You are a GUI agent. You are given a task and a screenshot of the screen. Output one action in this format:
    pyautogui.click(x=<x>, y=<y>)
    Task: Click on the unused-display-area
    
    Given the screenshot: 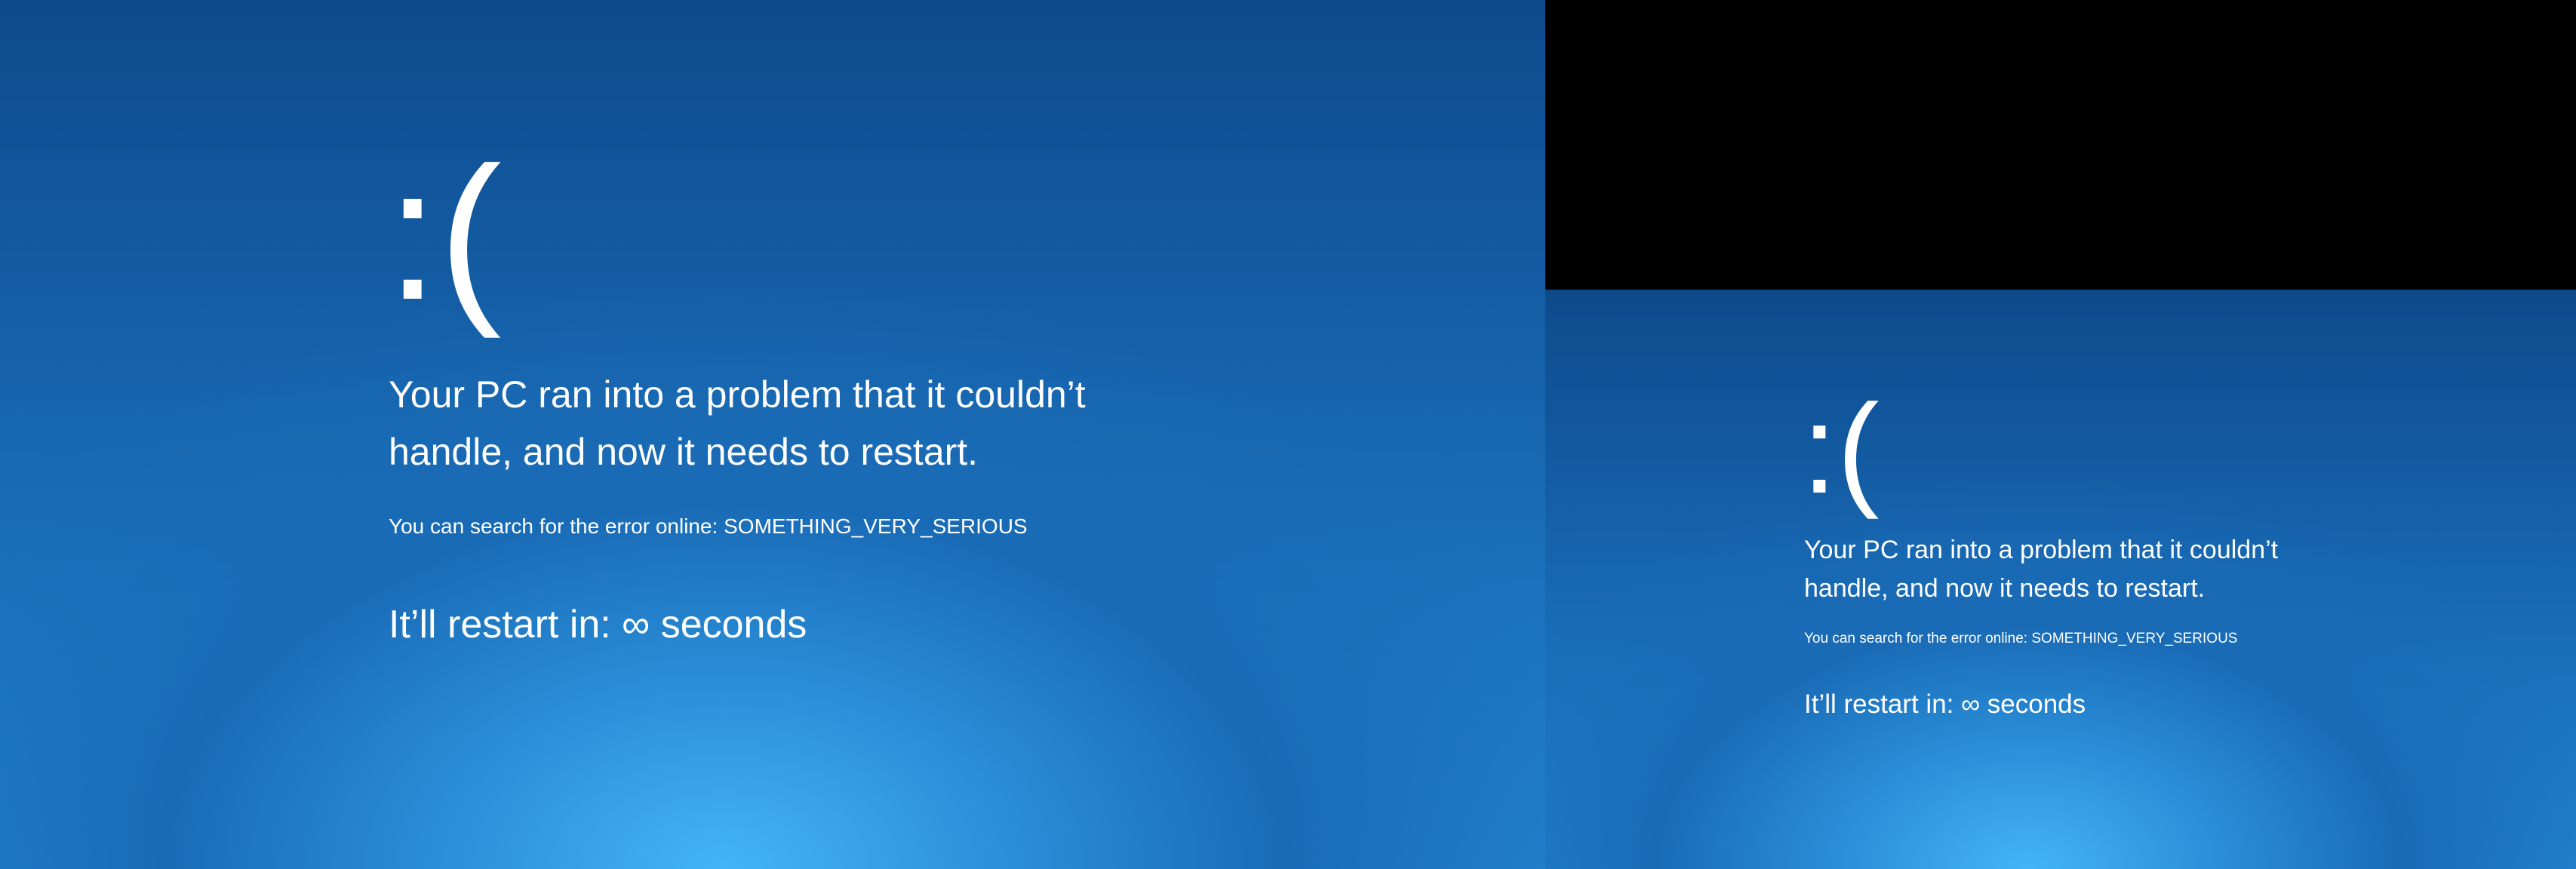 What is the action you would take?
    pyautogui.click(x=2060, y=145)
    